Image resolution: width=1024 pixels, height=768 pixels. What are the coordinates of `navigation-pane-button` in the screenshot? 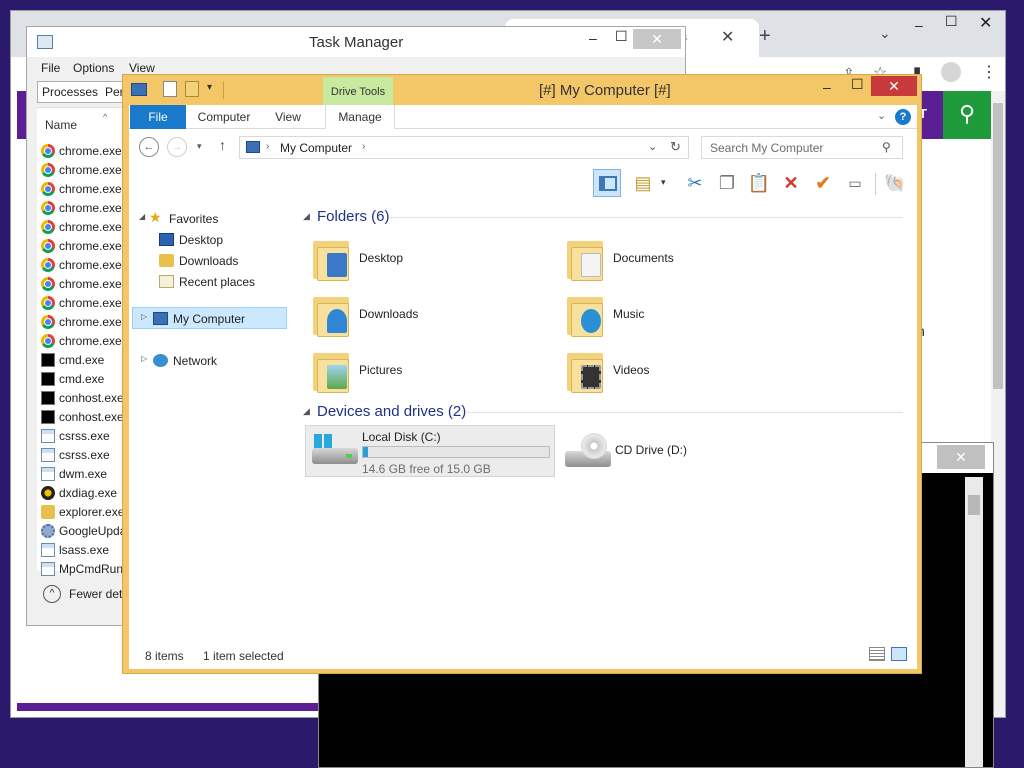 It's located at (607, 183).